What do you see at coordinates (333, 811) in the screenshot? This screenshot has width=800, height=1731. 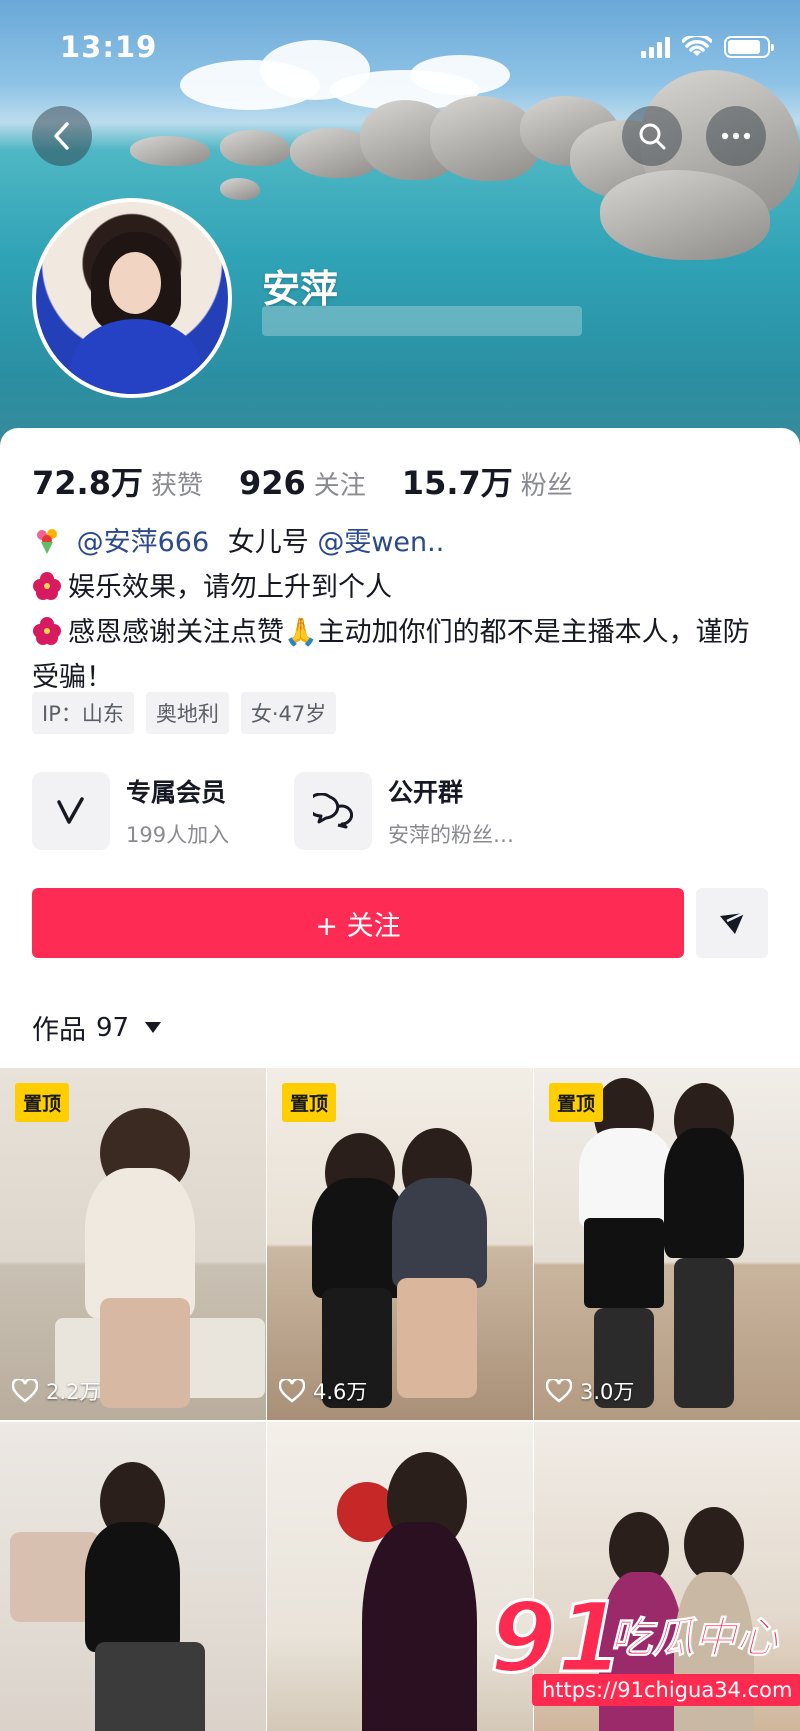 I see `chat-bubbles-icon` at bounding box center [333, 811].